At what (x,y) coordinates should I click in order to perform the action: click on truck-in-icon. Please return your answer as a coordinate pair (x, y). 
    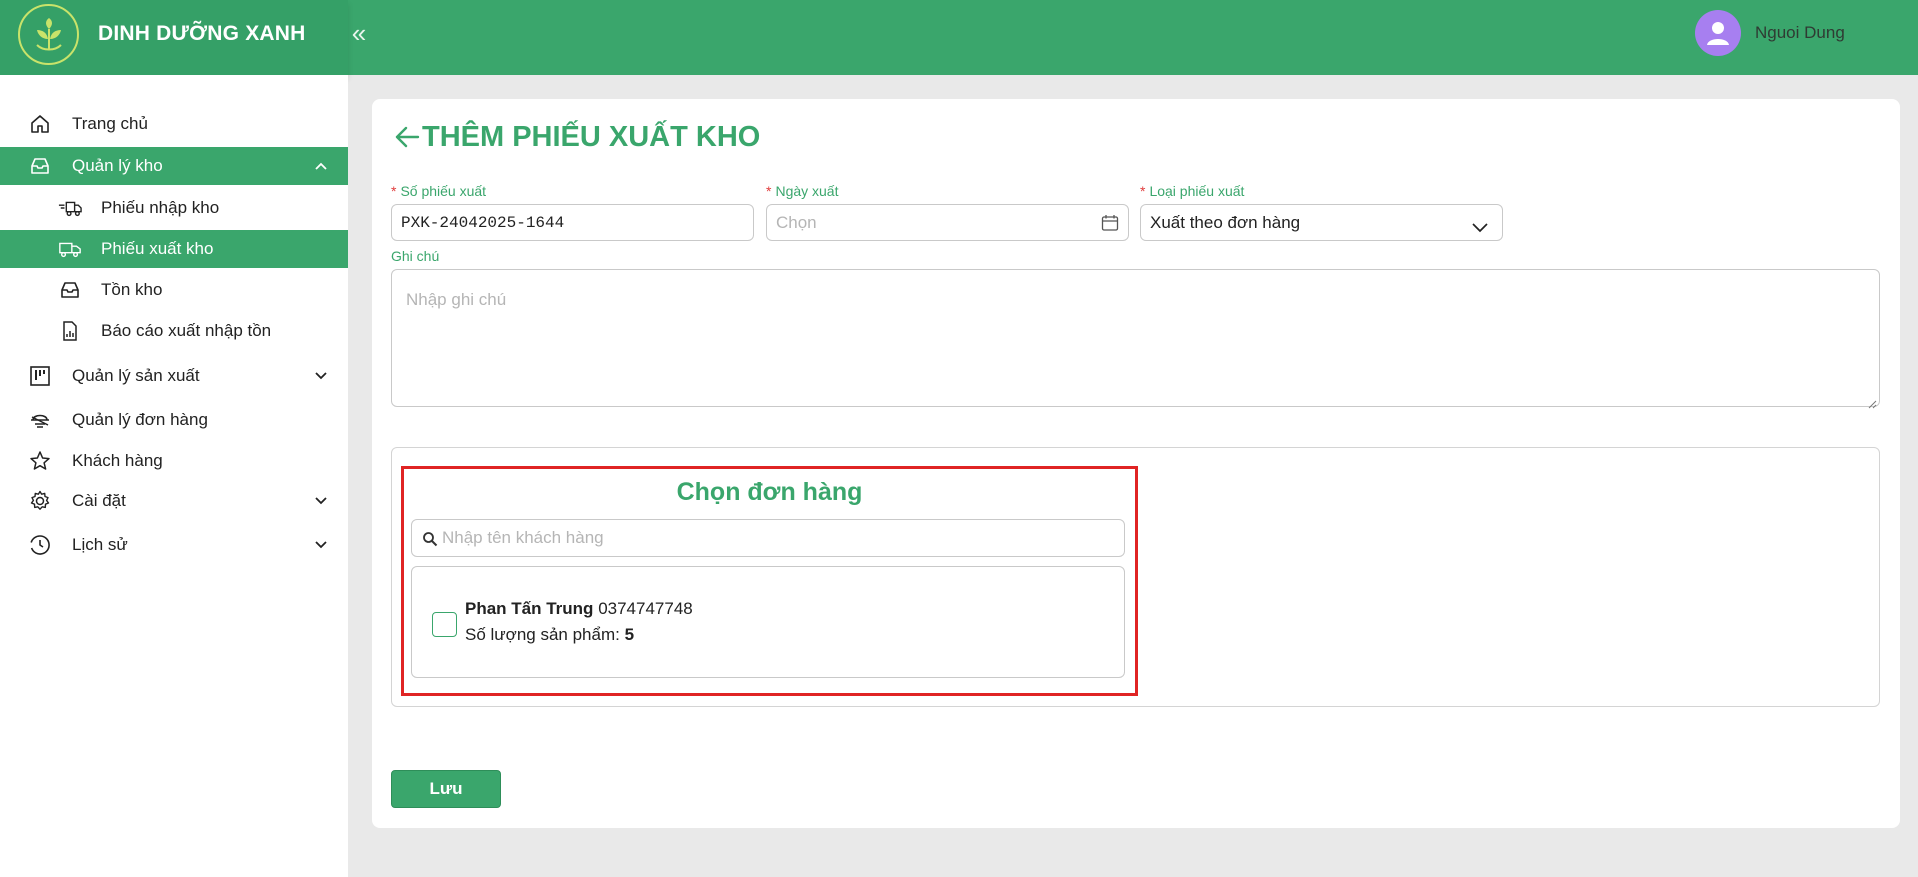
    Looking at the image, I should click on (70, 208).